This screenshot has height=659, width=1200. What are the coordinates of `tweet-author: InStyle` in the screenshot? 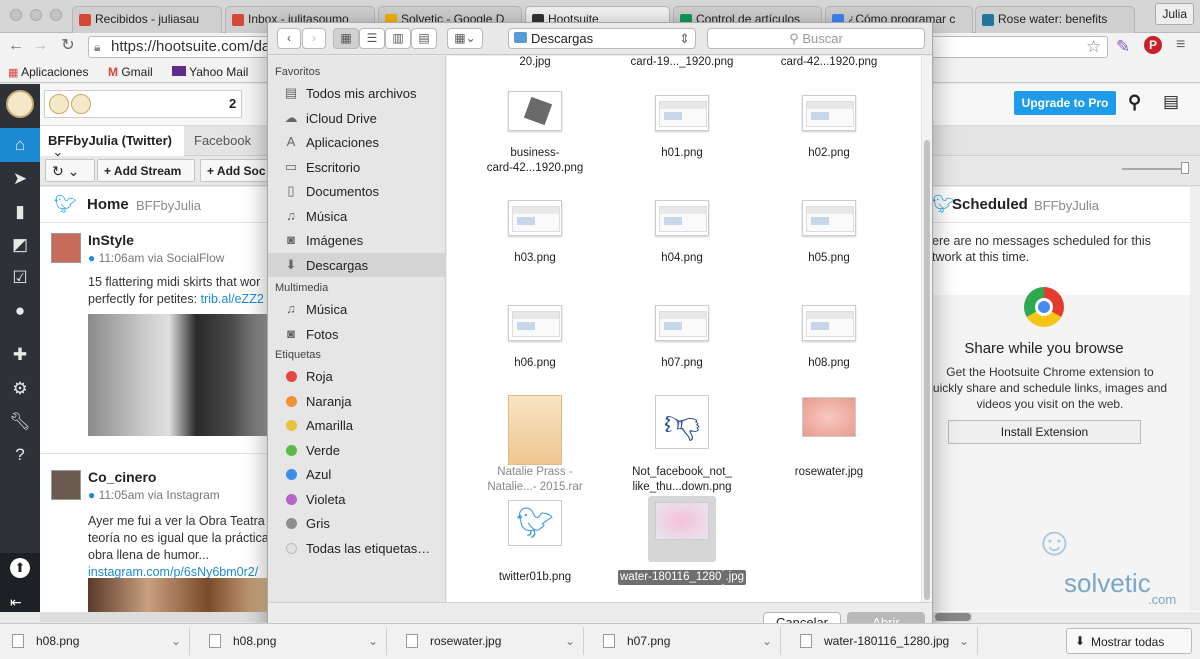 It's located at (111, 240).